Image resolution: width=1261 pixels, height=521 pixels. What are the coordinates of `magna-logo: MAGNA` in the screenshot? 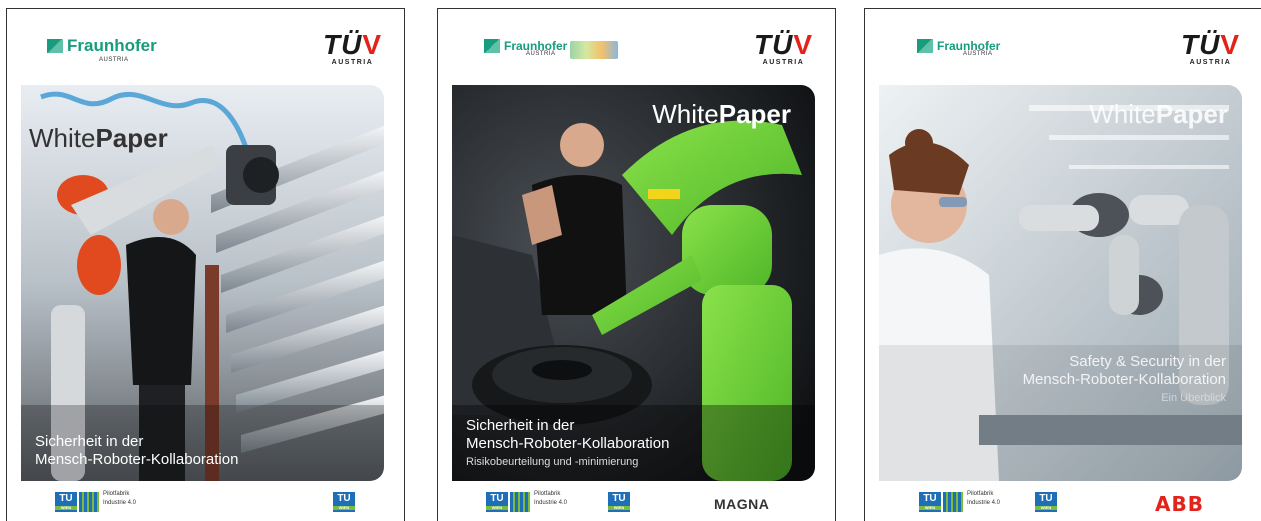 It's located at (742, 504).